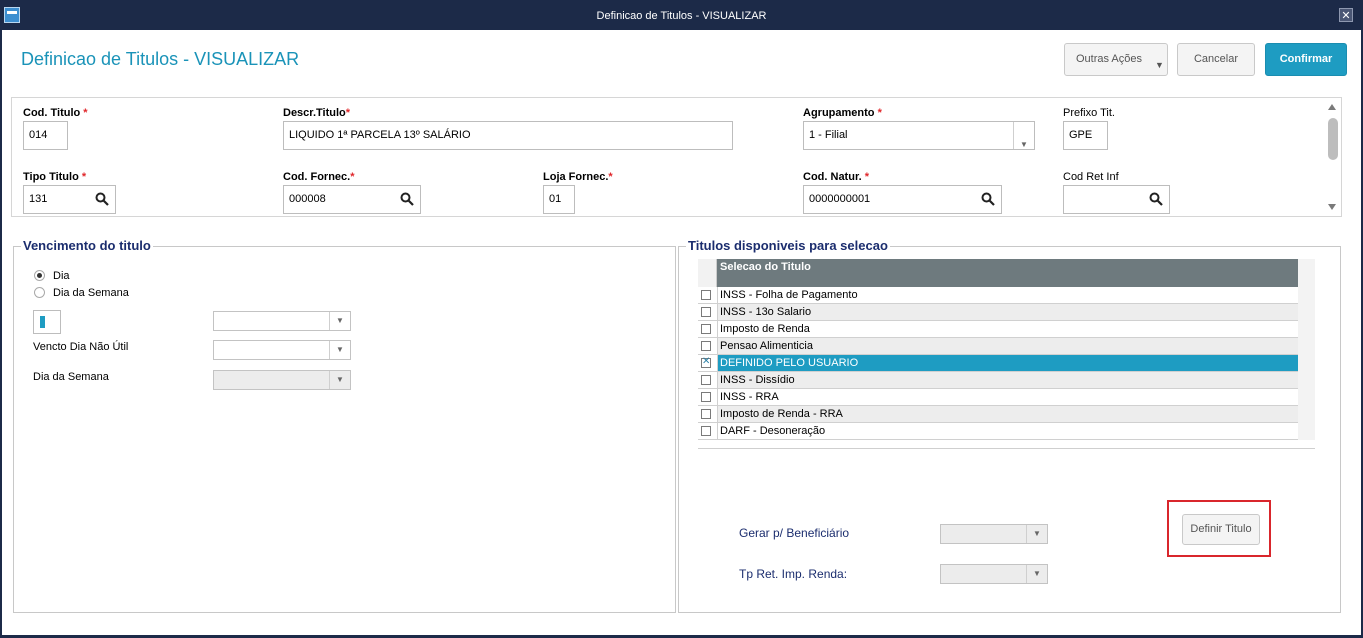  I want to click on table-row: Imposto de Renda - RRA, so click(998, 414).